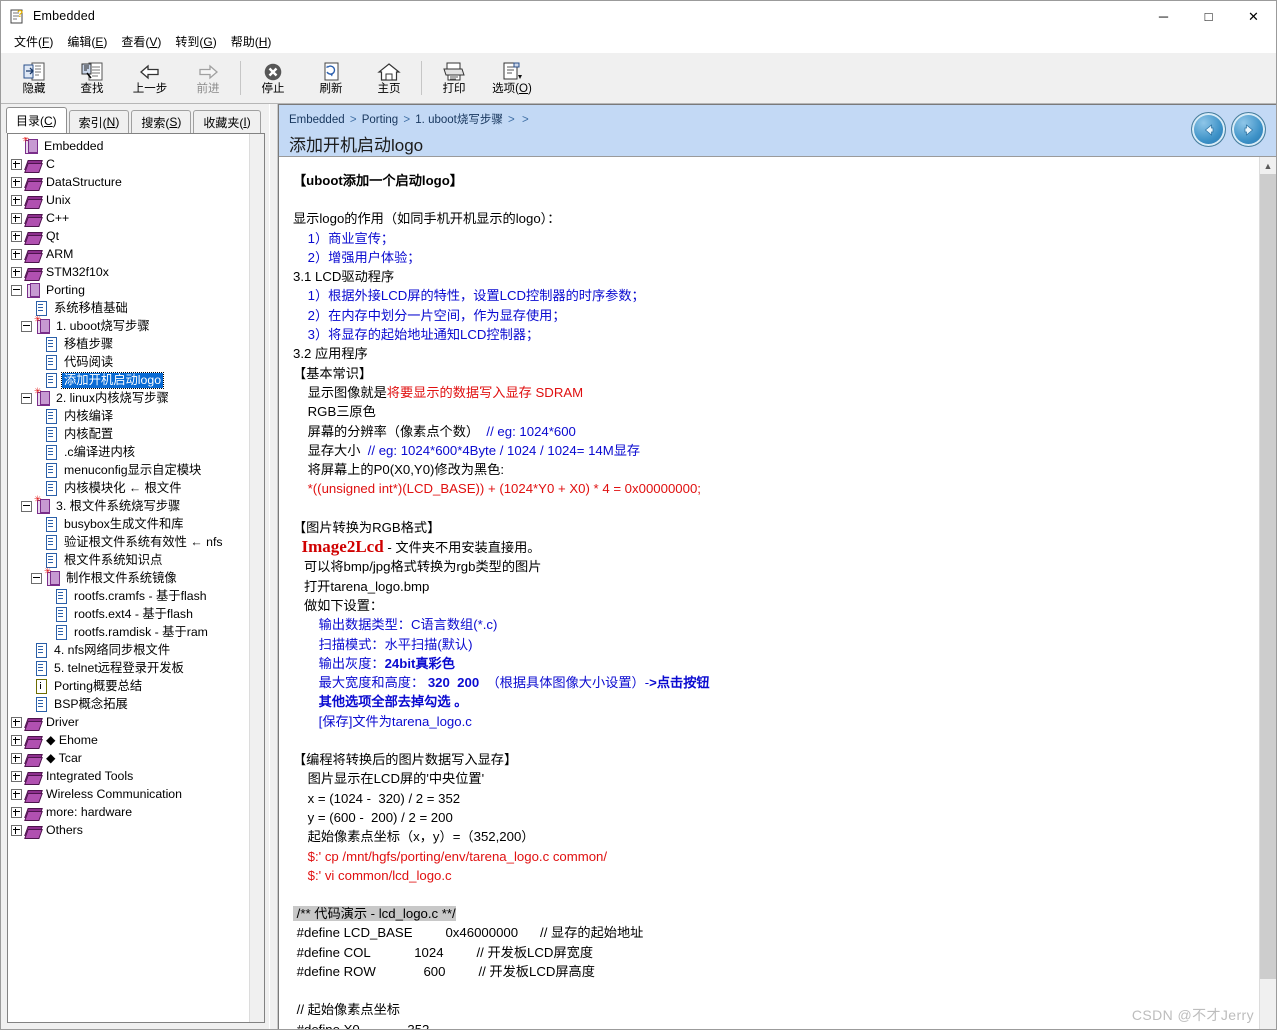  Describe the element at coordinates (273, 566) in the screenshot. I see `pane-splitter` at that location.